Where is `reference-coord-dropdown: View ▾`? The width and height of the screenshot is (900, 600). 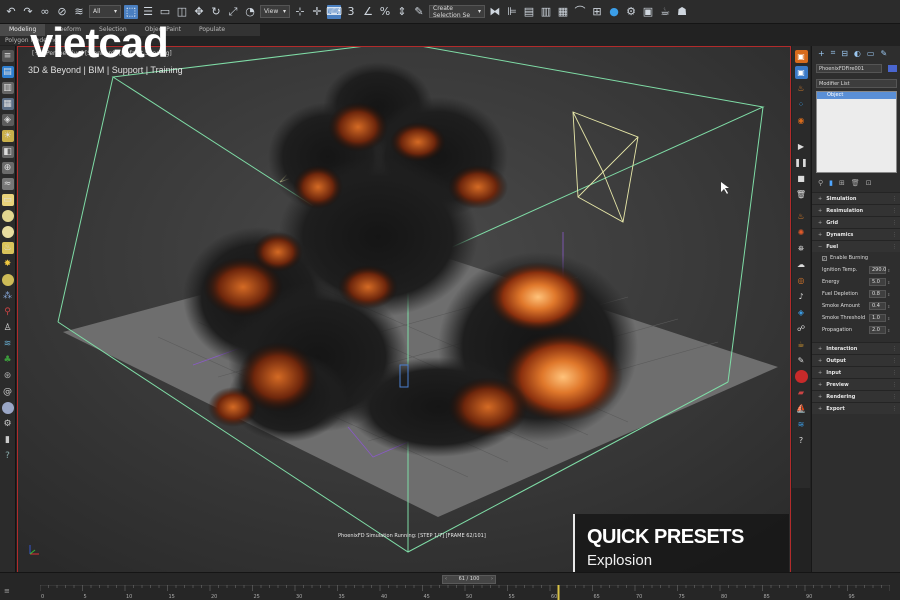 reference-coord-dropdown: View ▾ is located at coordinates (275, 11).